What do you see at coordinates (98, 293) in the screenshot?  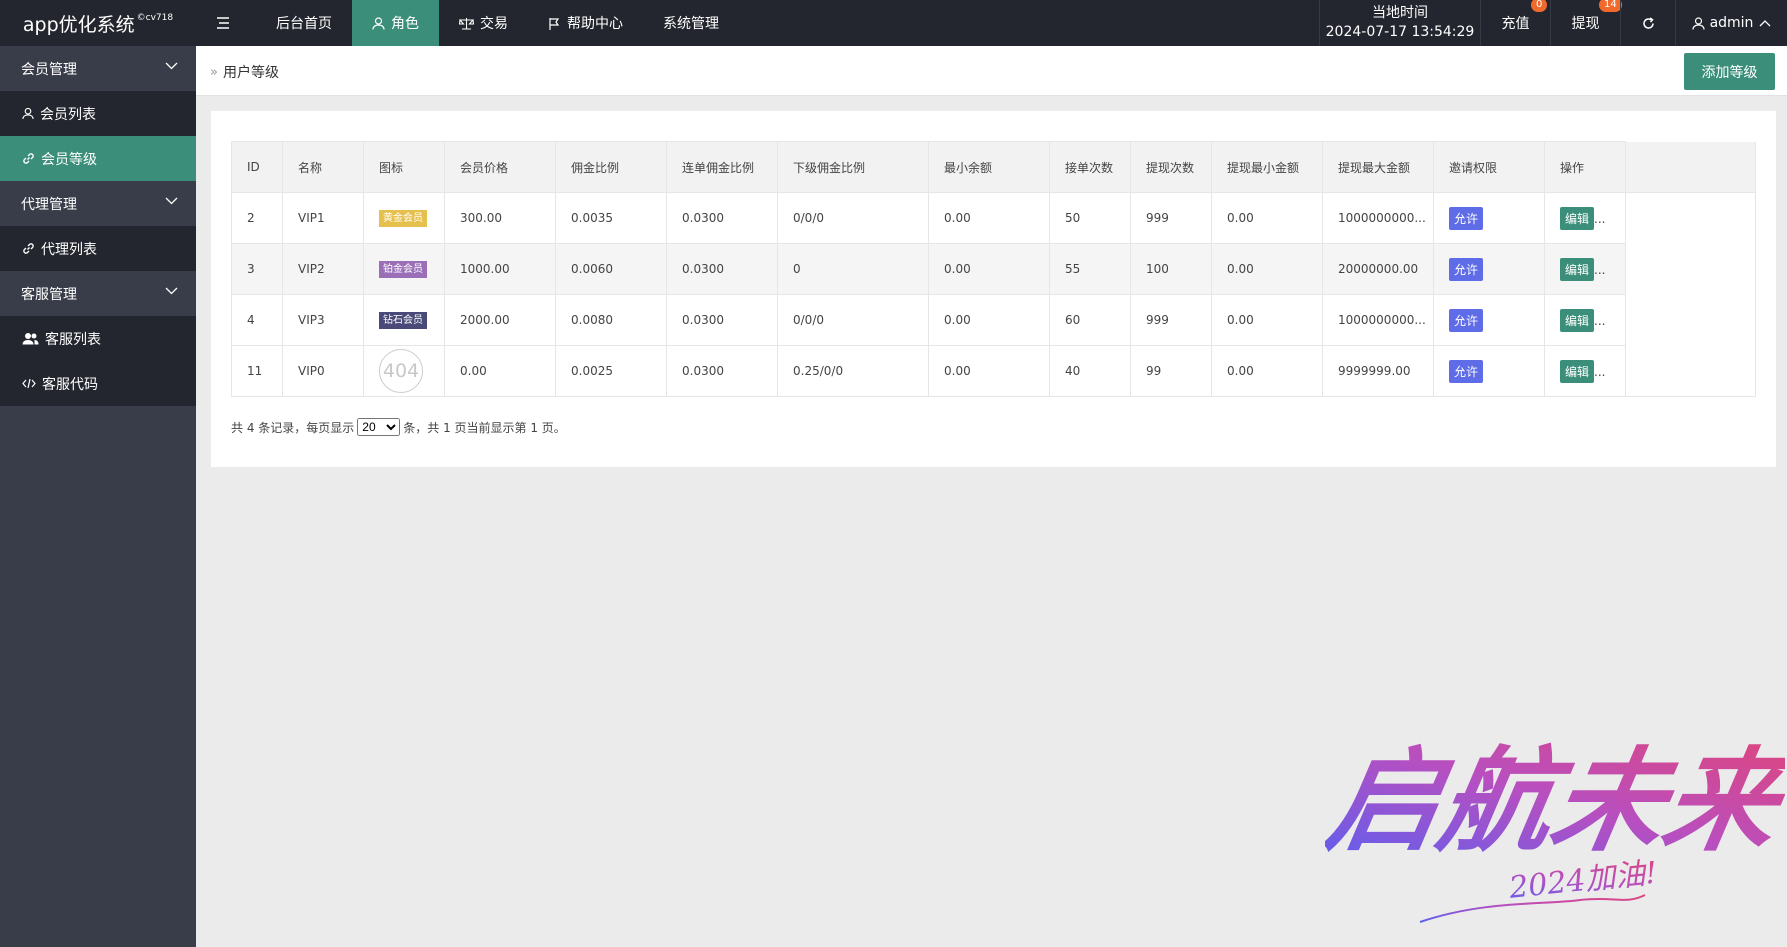 I see `sidebar-group-service: 客服管理` at bounding box center [98, 293].